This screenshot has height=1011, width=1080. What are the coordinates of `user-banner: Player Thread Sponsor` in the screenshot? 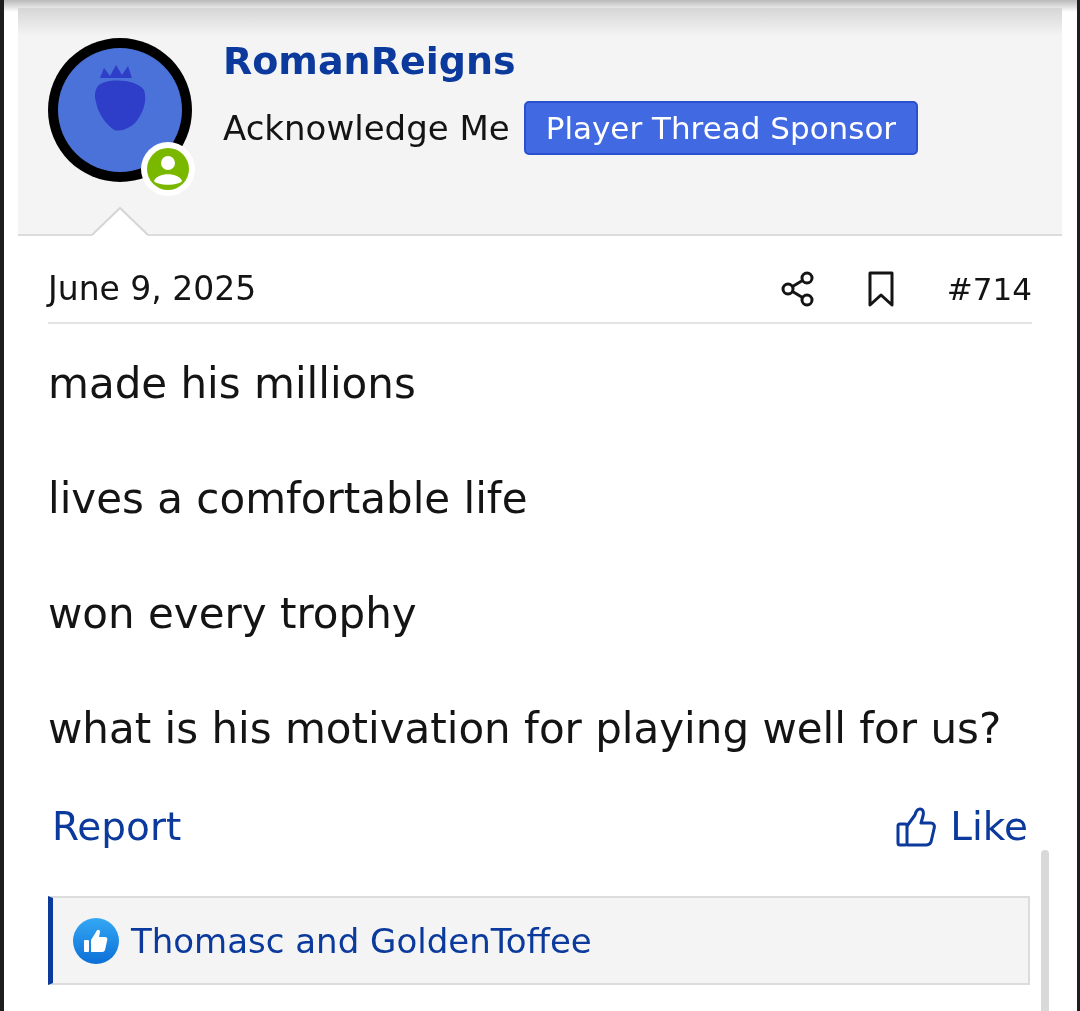 It's located at (721, 128).